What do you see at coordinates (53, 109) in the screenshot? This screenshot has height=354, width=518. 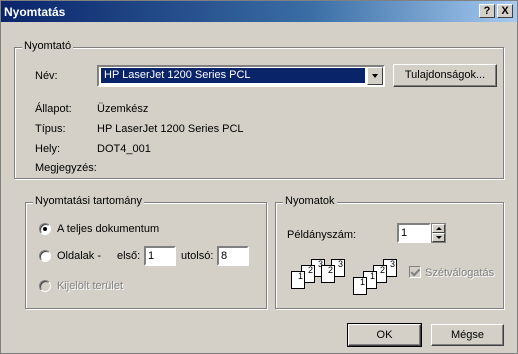 I see `status-label: Állapot:` at bounding box center [53, 109].